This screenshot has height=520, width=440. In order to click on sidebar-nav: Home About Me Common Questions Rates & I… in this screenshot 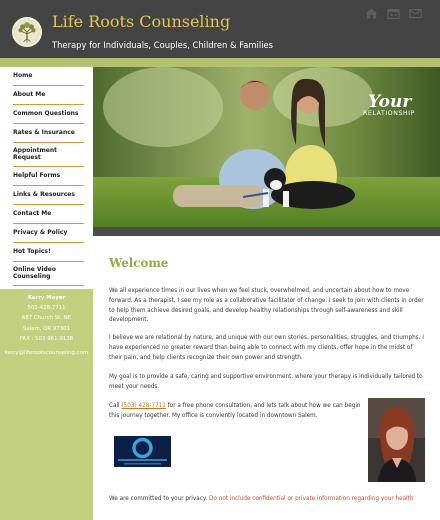, I will do `click(46, 176)`.